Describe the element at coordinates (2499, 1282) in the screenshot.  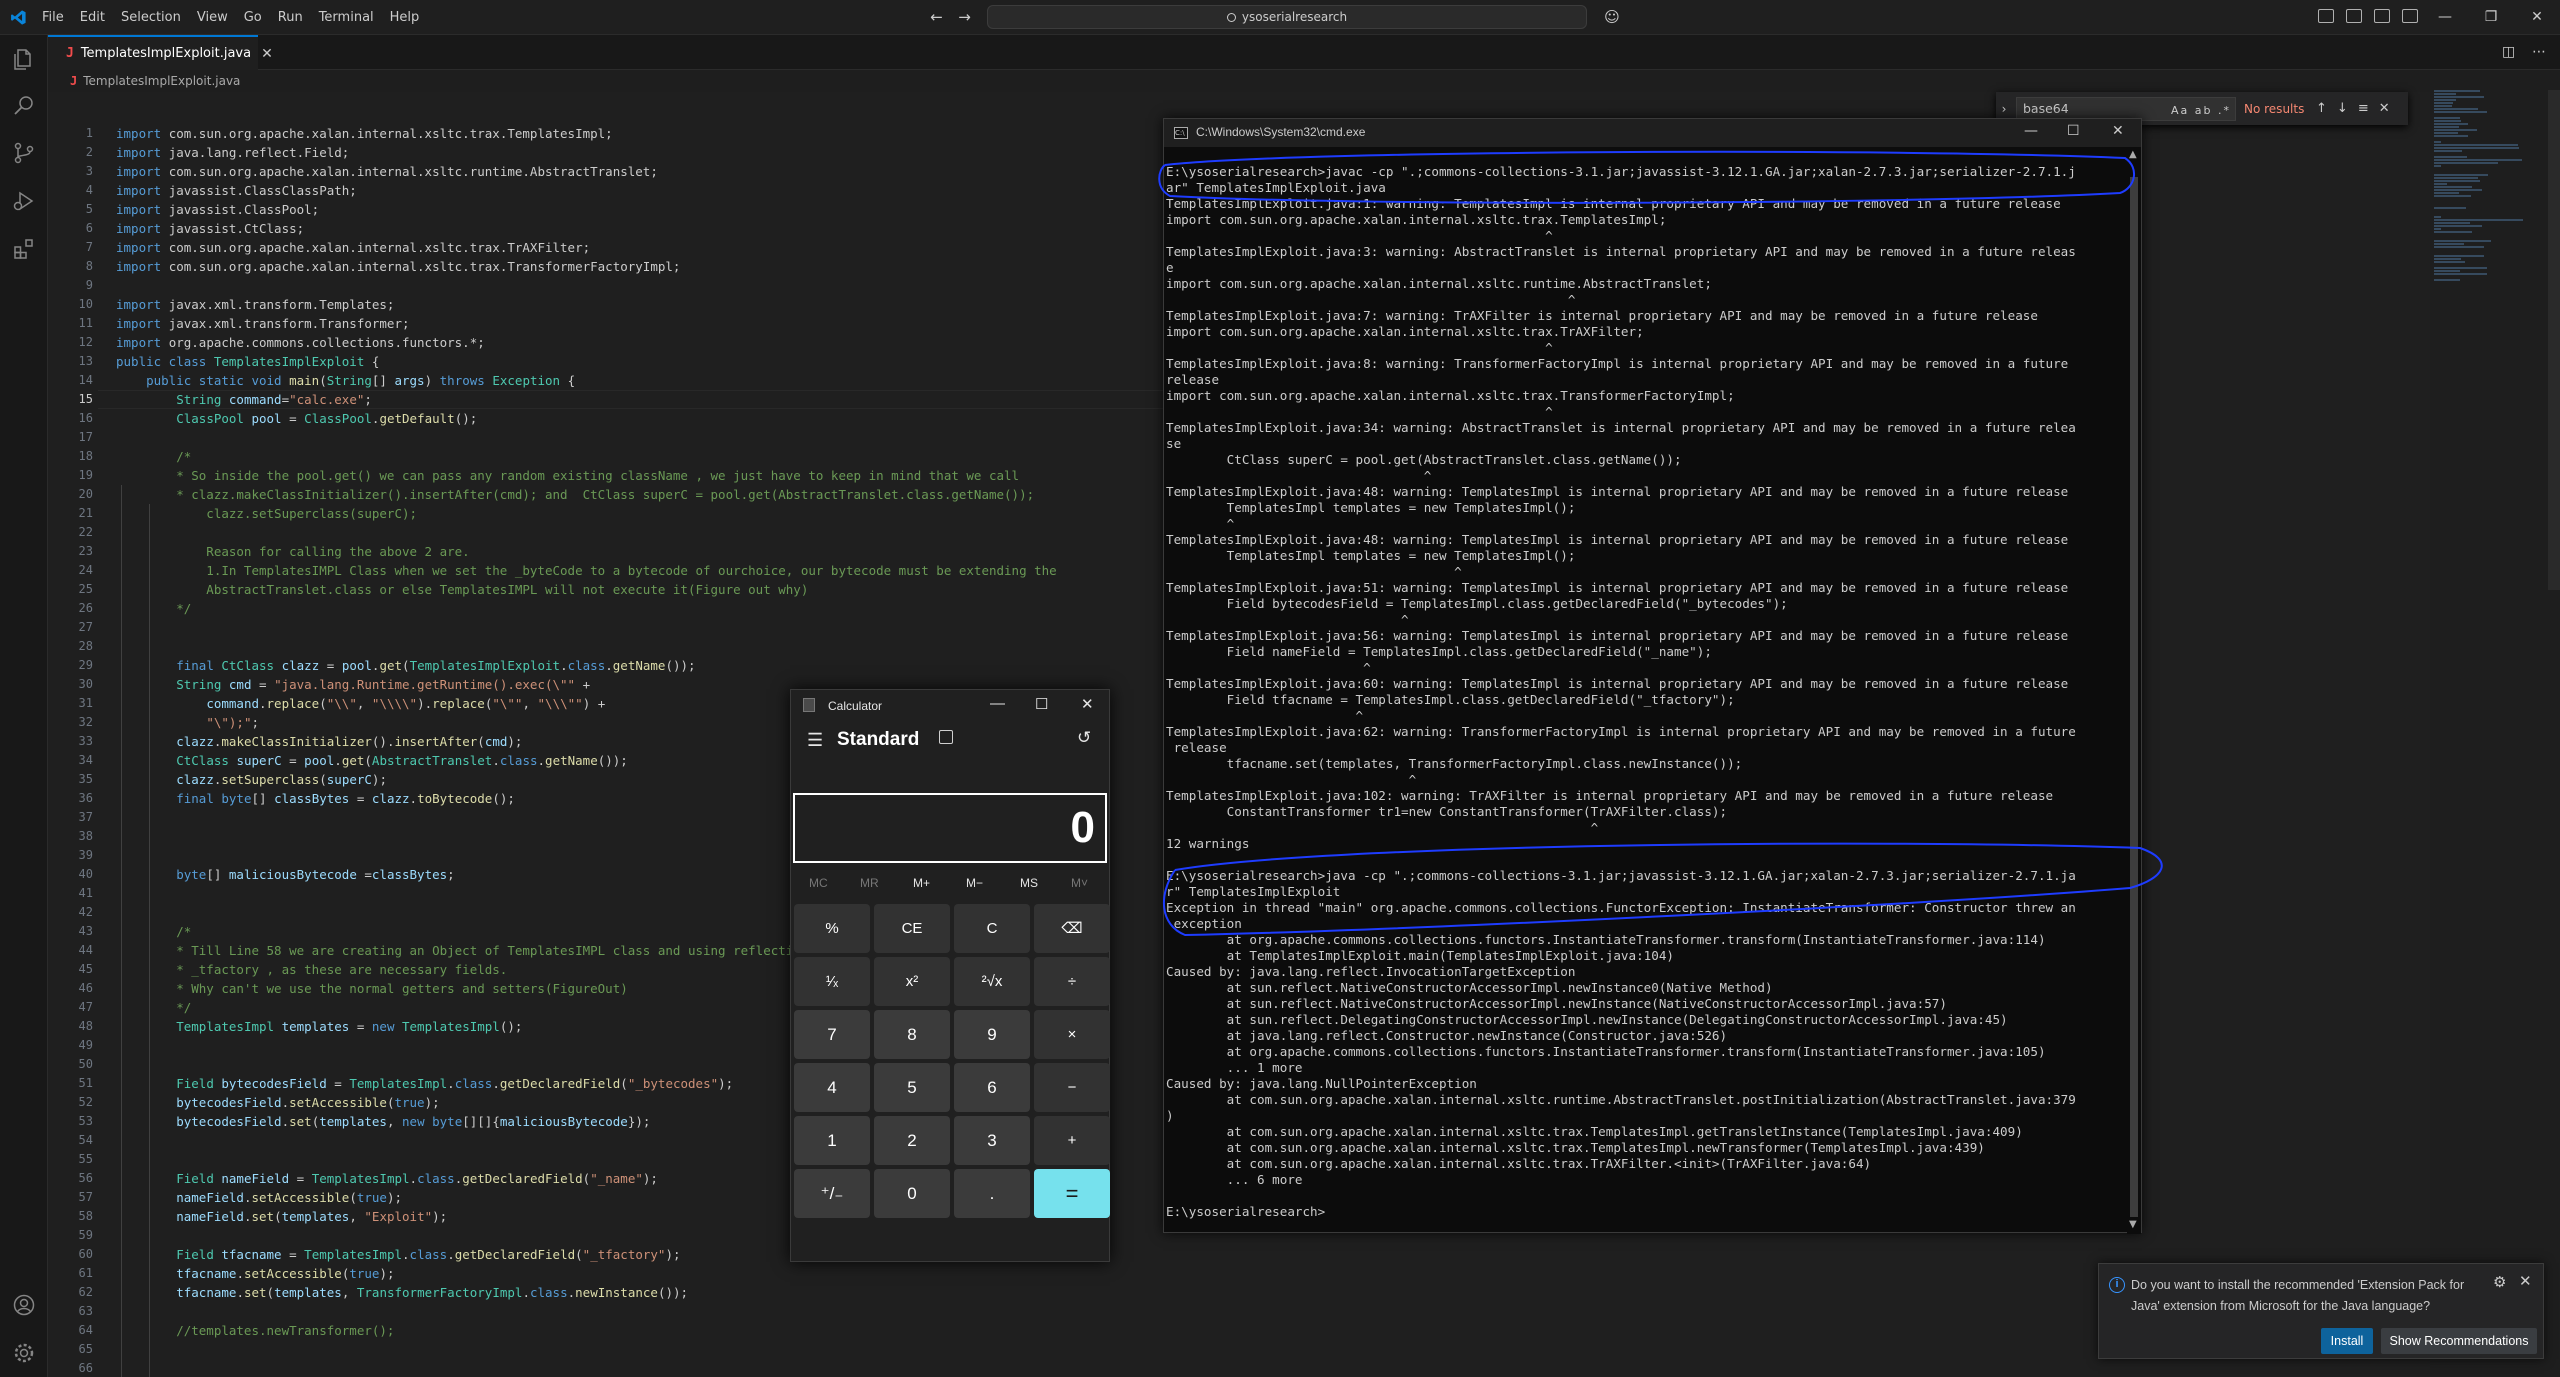
I see `notification-settings-gear-icon: ⚙` at that location.